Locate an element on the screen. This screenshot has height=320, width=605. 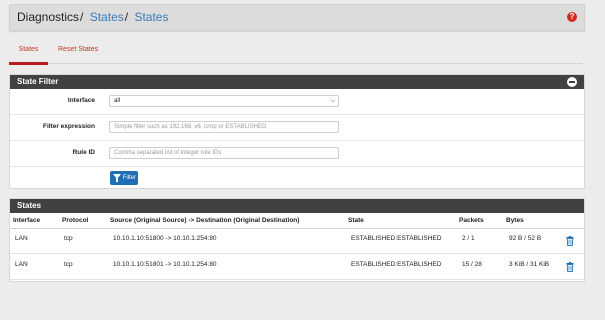
interface-row: Interface all ⌵ is located at coordinates (297, 102).